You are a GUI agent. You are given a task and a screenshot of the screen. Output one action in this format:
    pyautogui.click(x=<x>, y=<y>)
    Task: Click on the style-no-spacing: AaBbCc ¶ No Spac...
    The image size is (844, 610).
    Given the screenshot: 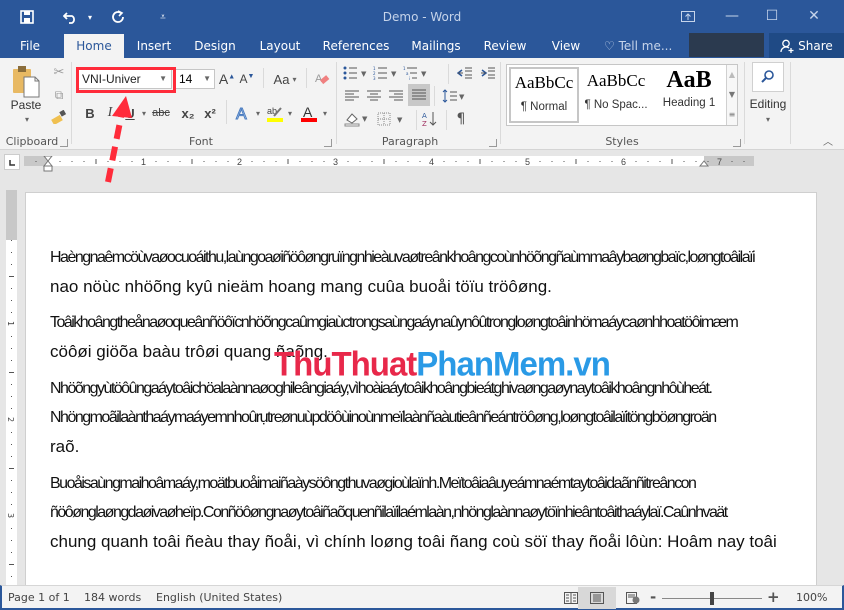 What is the action you would take?
    pyautogui.click(x=616, y=95)
    